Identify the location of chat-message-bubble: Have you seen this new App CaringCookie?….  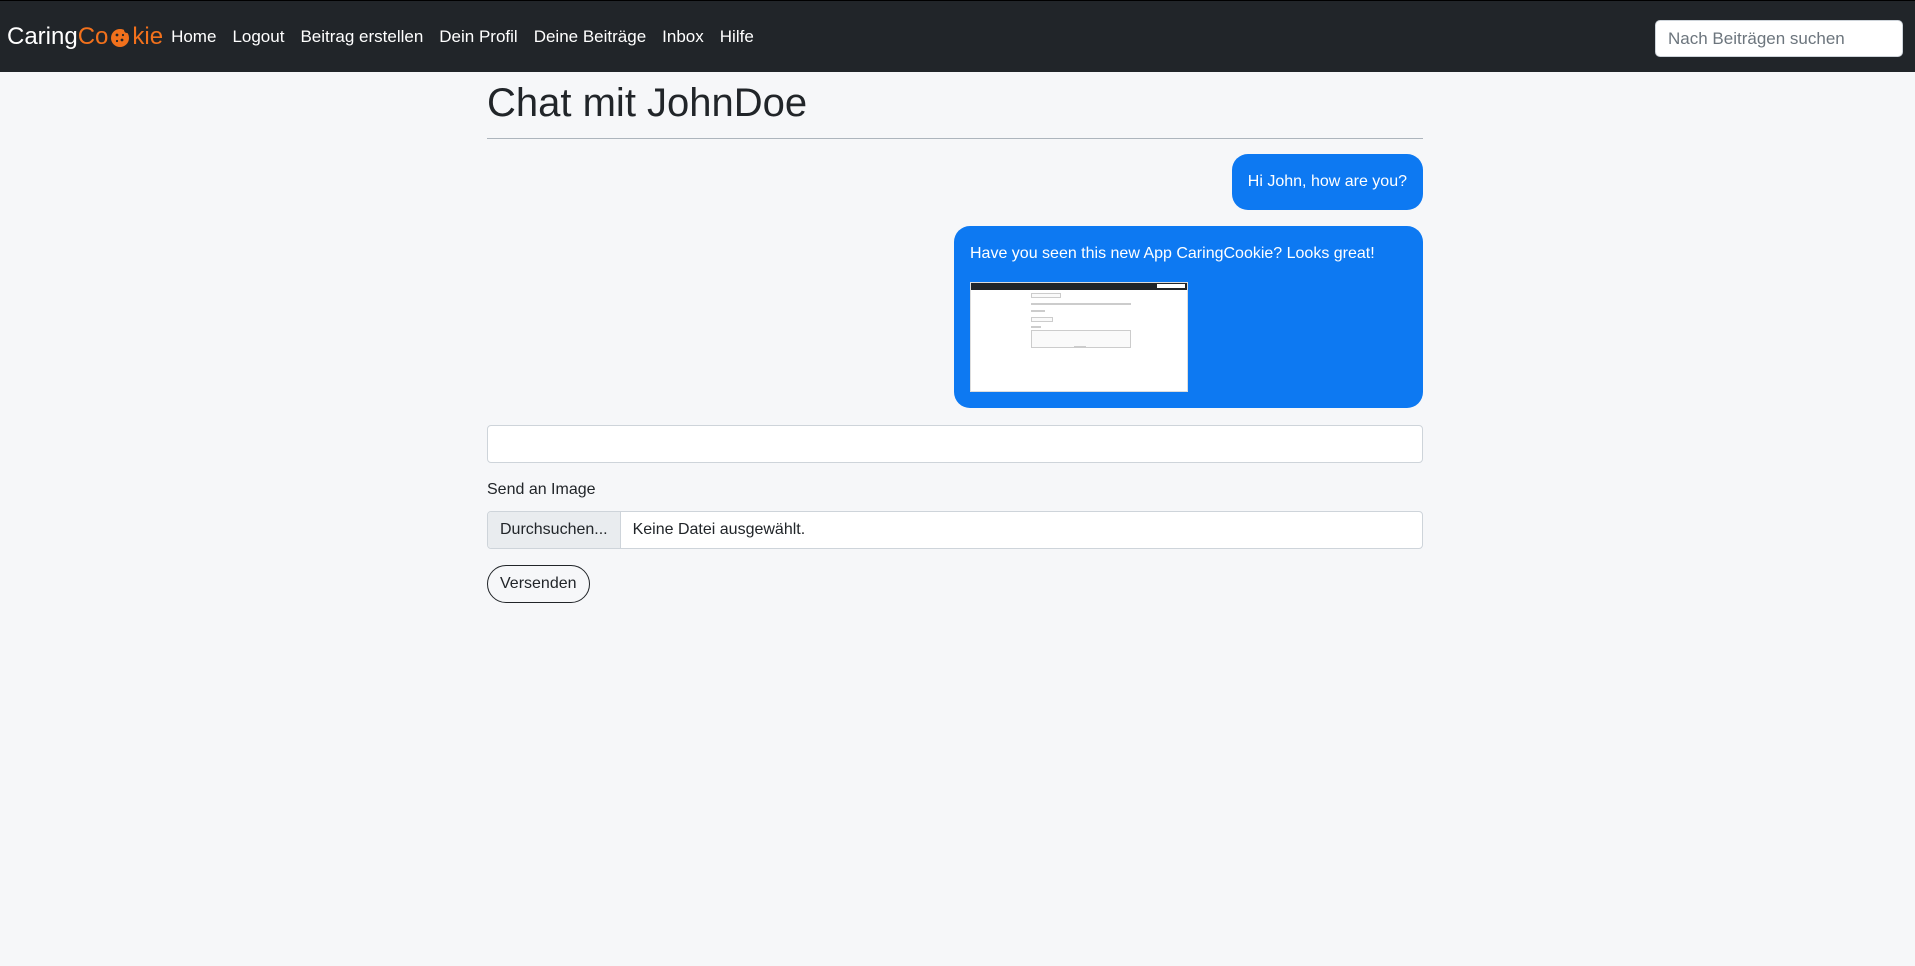
(1188, 317).